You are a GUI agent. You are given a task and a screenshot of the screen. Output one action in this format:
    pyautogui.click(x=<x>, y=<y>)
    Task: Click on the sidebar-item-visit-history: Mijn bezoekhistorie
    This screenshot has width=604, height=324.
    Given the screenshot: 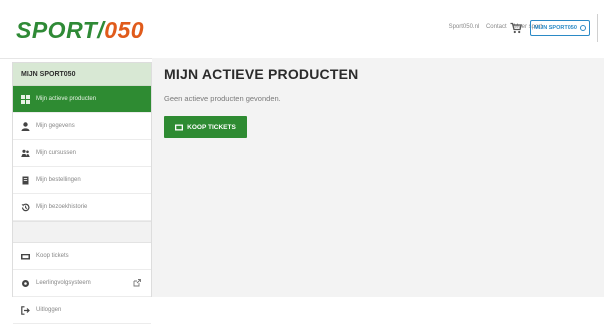 What is the action you would take?
    pyautogui.click(x=82, y=207)
    